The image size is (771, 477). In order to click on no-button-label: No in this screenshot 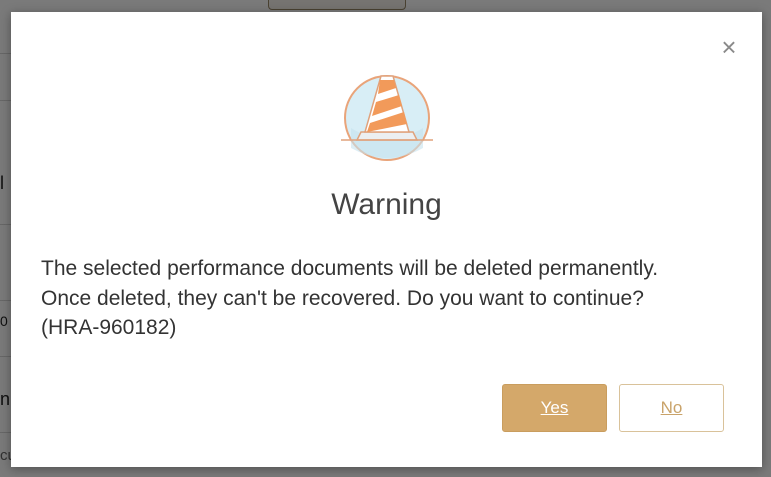, I will do `click(671, 407)`.